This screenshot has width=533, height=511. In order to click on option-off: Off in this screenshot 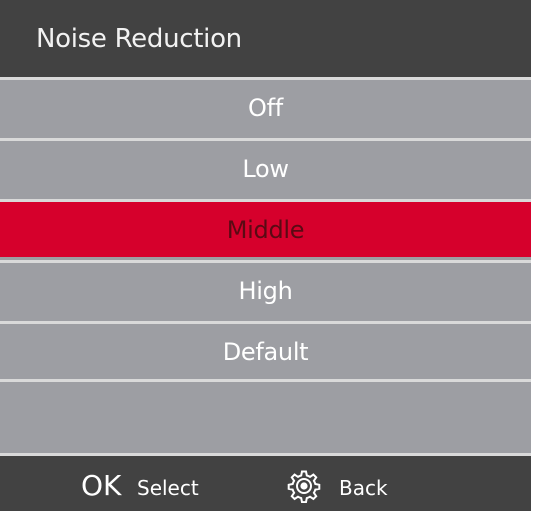, I will do `click(265, 106)`.